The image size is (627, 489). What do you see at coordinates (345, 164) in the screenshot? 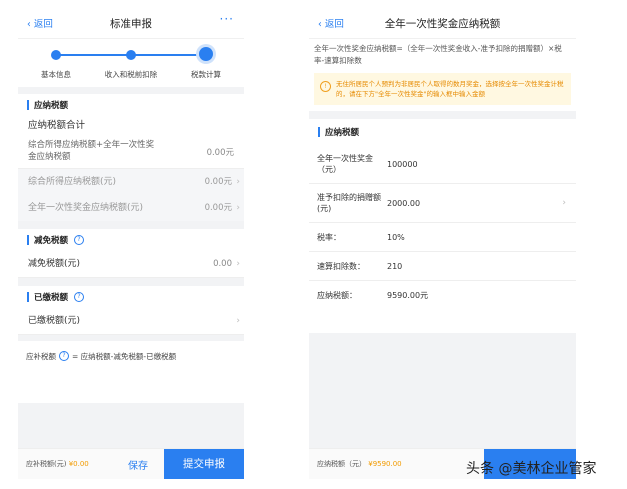
I see `row-label: 全年一次性奖金（元）` at bounding box center [345, 164].